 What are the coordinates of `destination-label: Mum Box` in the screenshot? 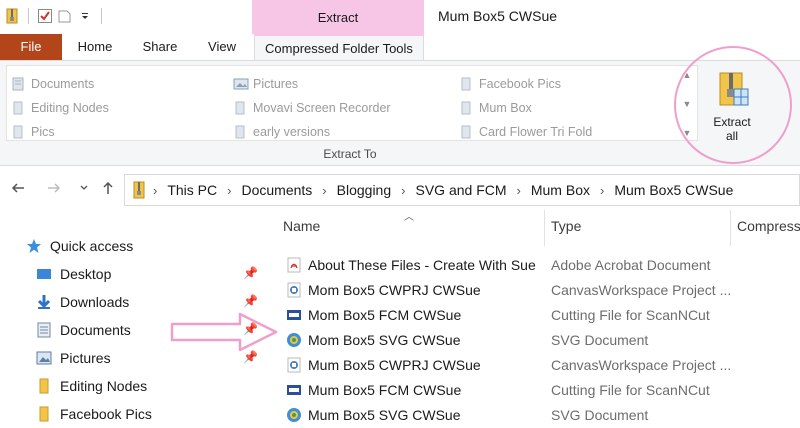 It's located at (505, 108).